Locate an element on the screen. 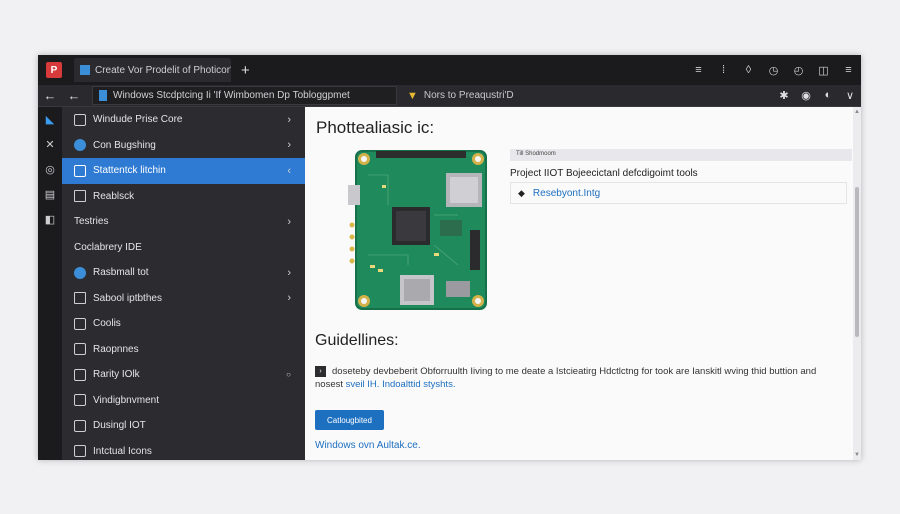 This screenshot has width=900, height=514. app-logo-icon: P is located at coordinates (54, 70).